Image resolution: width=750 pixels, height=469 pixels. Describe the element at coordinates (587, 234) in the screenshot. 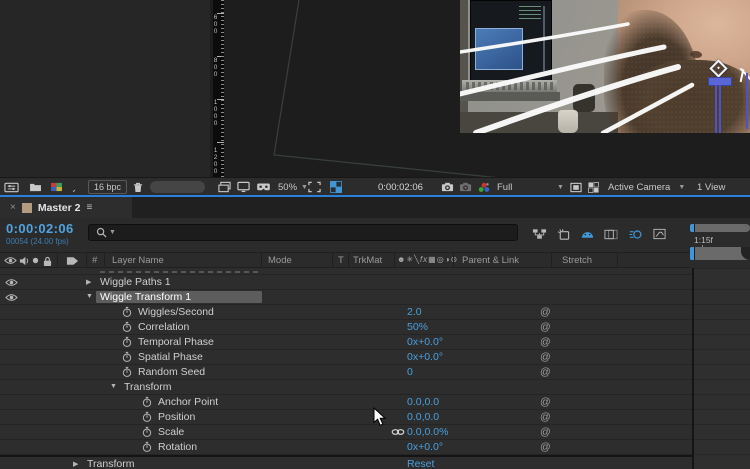

I see `shy-icon` at that location.